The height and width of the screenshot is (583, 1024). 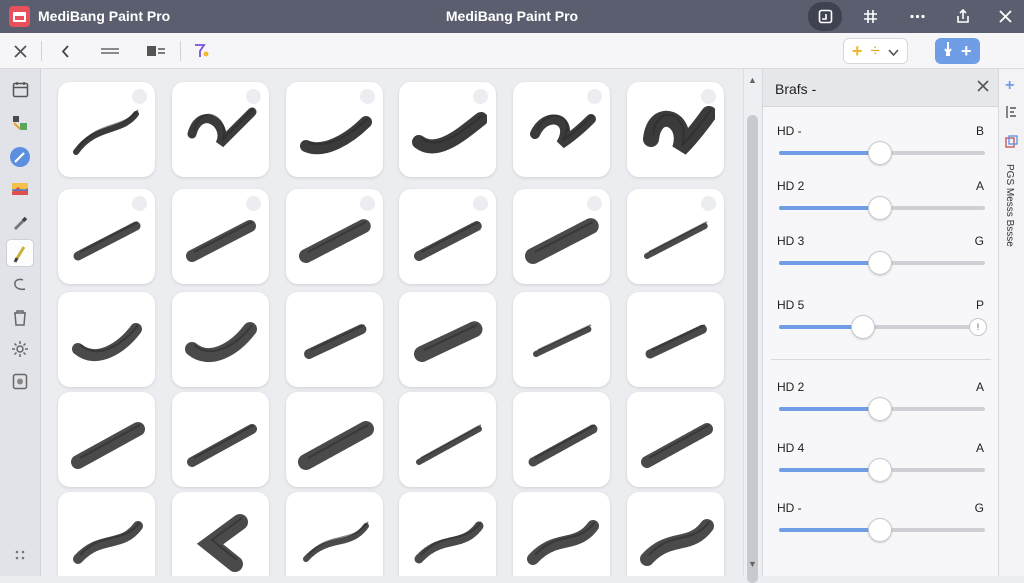 I want to click on setting-slider: !, so click(x=883, y=327).